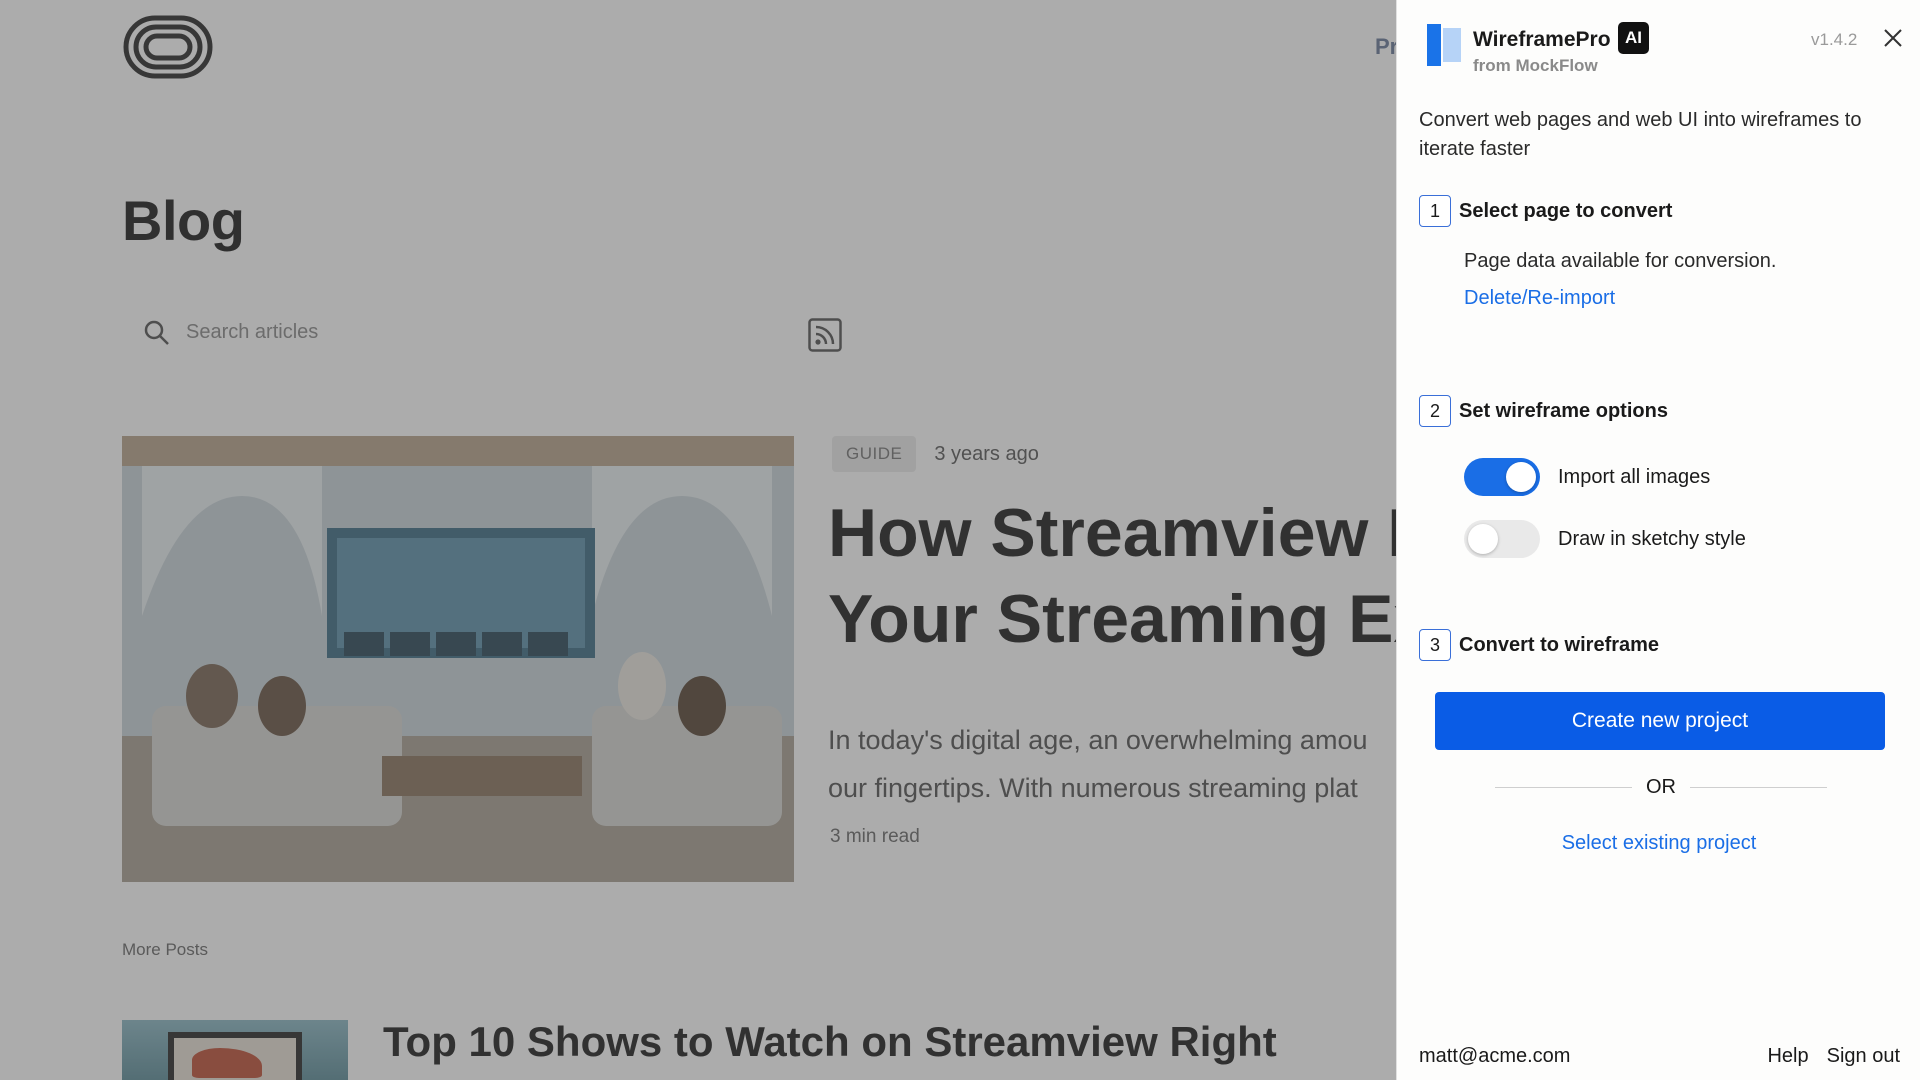  What do you see at coordinates (1435, 211) in the screenshot?
I see `step-number: 1` at bounding box center [1435, 211].